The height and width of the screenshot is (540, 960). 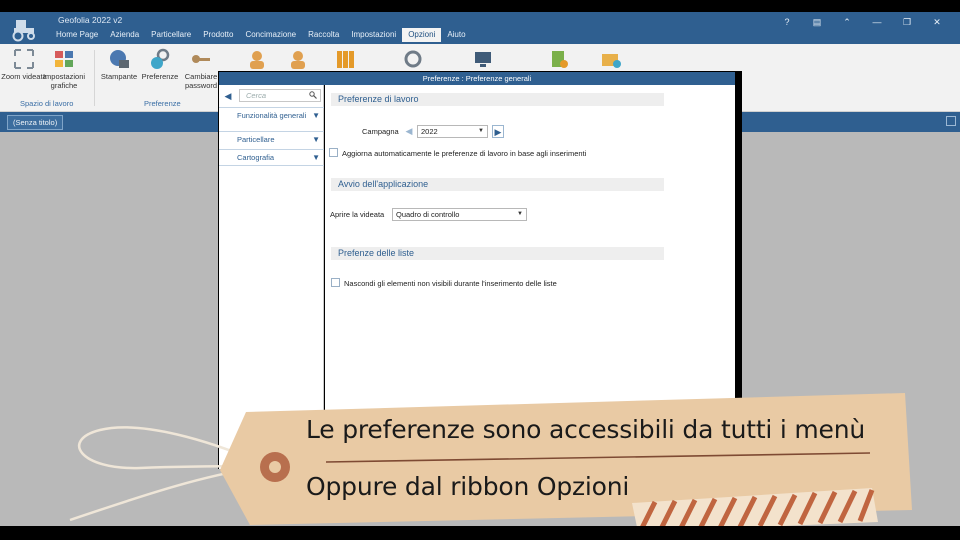 I want to click on letterbox-top, so click(x=480, y=6).